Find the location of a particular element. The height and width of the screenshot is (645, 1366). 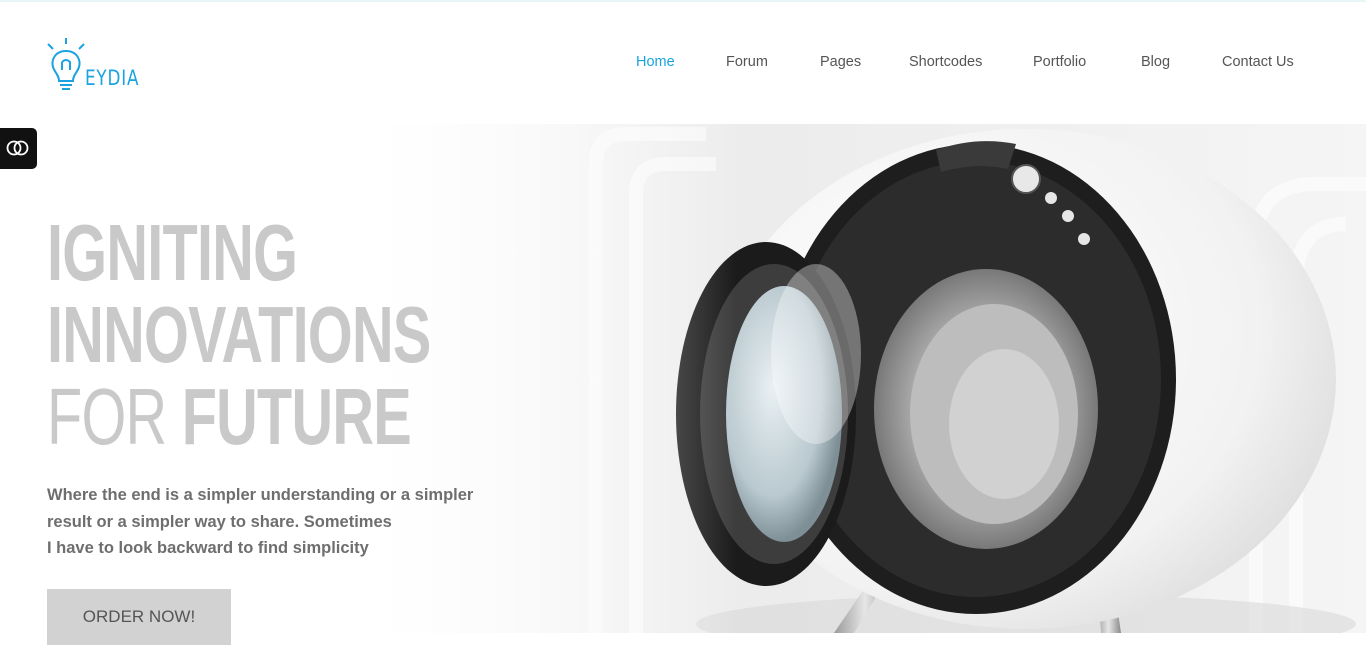

hero-headline: IGNITING INNOVATIONS FOR FUTURE is located at coordinates (313, 335).